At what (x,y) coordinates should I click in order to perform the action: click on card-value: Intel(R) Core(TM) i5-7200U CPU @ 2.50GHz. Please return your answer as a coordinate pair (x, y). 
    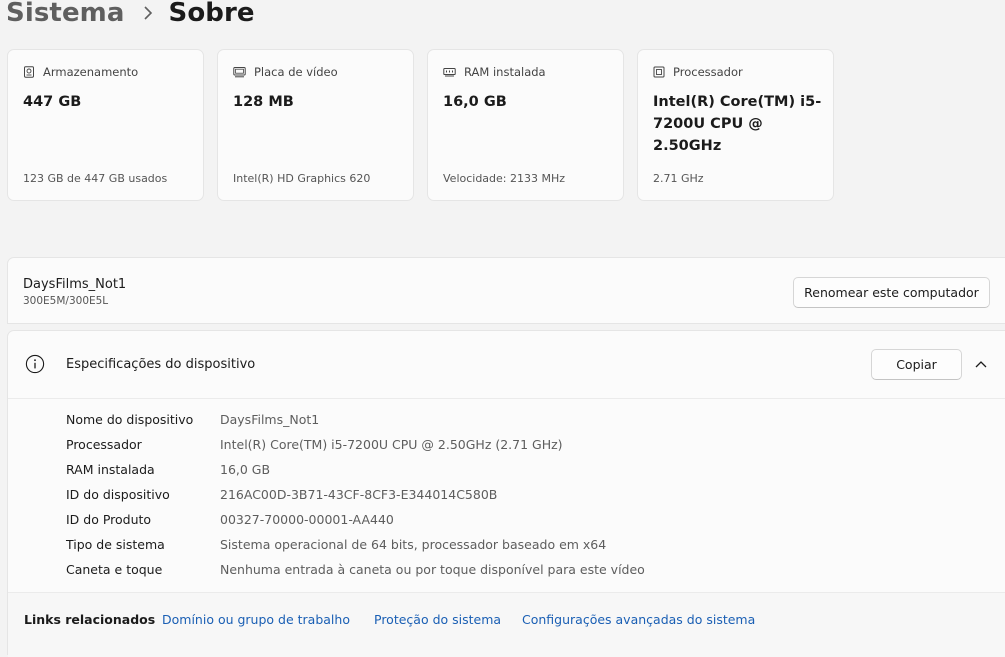
    Looking at the image, I should click on (737, 124).